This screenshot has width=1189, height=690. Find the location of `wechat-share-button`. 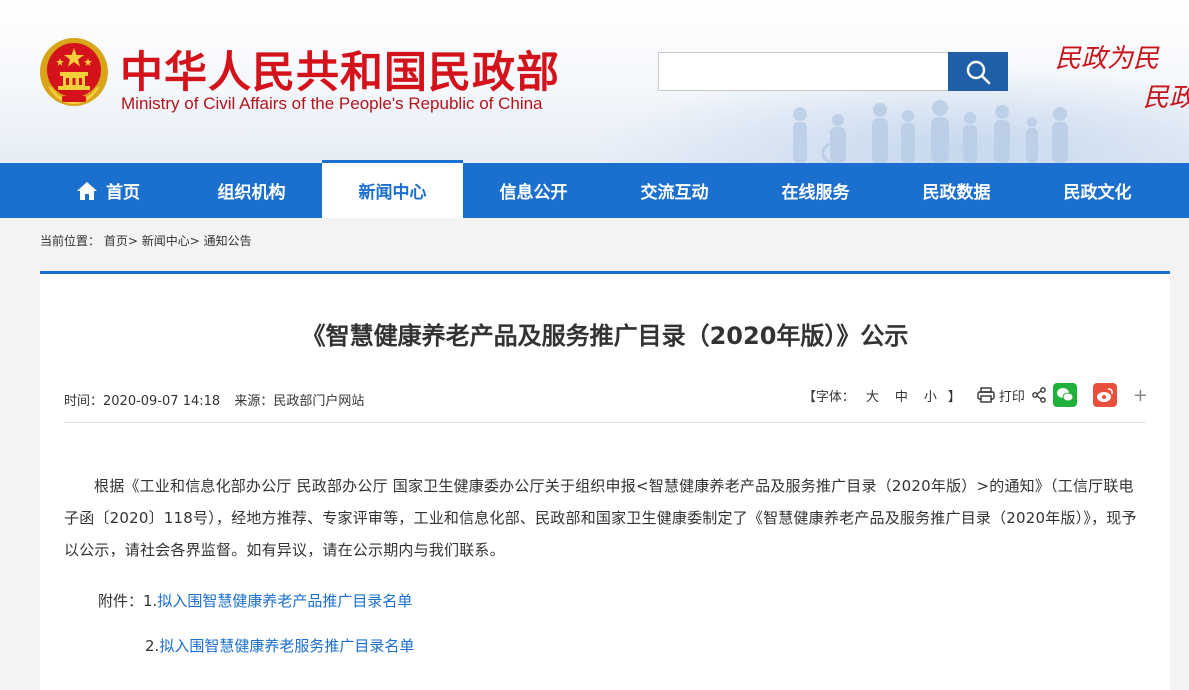

wechat-share-button is located at coordinates (1064, 395).